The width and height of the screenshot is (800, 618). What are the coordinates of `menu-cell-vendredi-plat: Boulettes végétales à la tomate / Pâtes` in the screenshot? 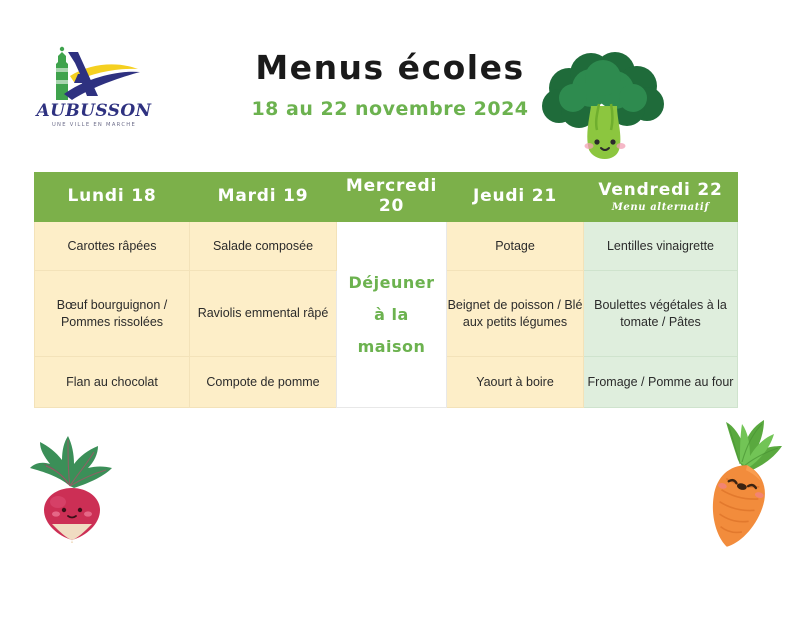 It's located at (660, 313).